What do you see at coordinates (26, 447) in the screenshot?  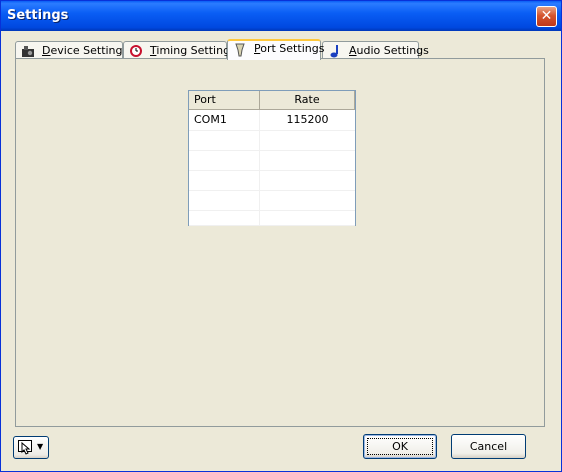 I see `help-pointer-icon` at bounding box center [26, 447].